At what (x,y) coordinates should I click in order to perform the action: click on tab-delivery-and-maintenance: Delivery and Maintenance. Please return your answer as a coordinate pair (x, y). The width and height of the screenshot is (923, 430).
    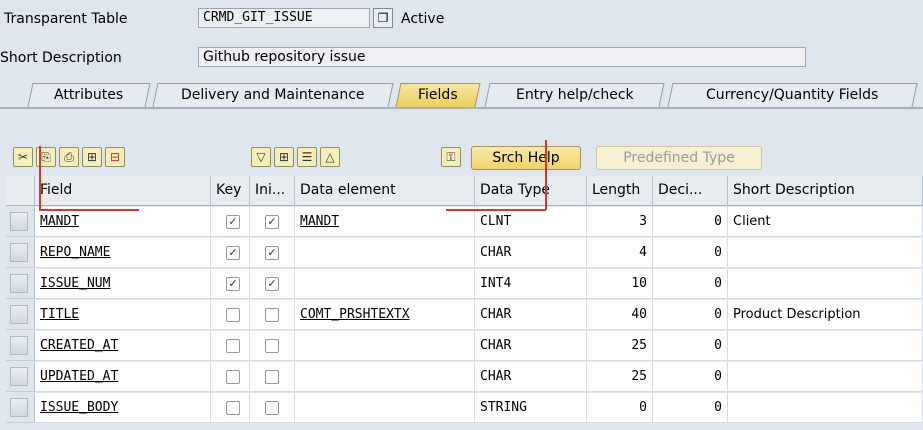
    Looking at the image, I should click on (273, 95).